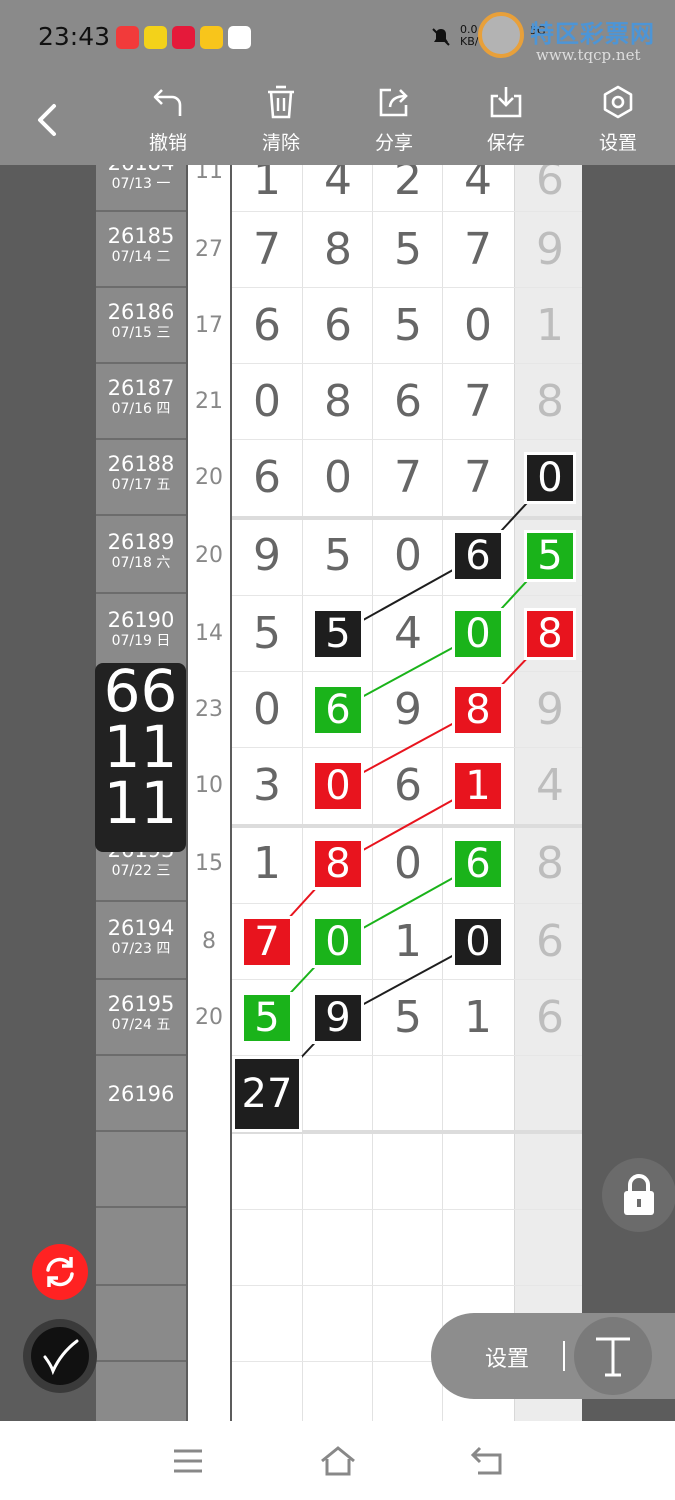  I want to click on sum-value: 27, so click(209, 249).